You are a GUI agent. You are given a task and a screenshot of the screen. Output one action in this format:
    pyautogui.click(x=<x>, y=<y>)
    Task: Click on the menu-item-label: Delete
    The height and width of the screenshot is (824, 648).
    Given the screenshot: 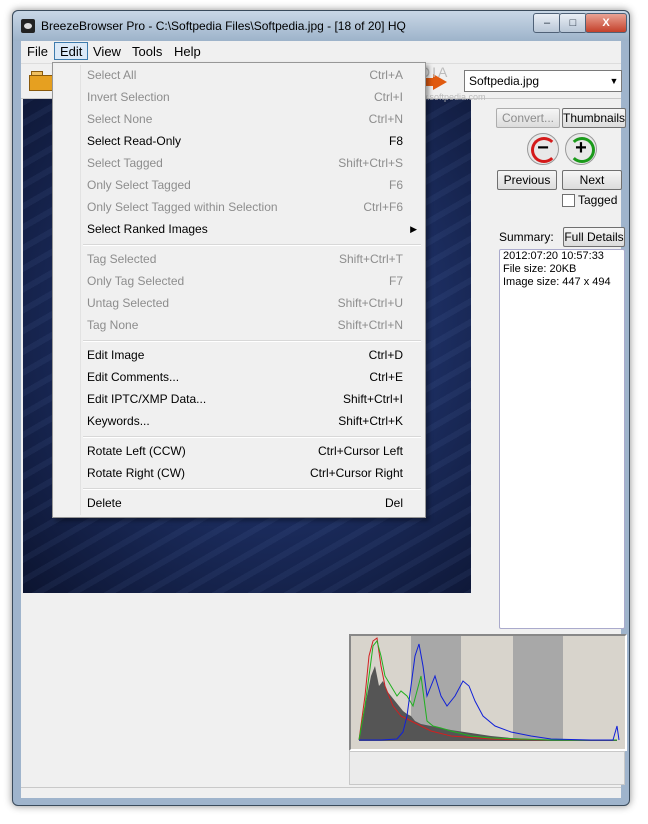 What is the action you would take?
    pyautogui.click(x=104, y=503)
    